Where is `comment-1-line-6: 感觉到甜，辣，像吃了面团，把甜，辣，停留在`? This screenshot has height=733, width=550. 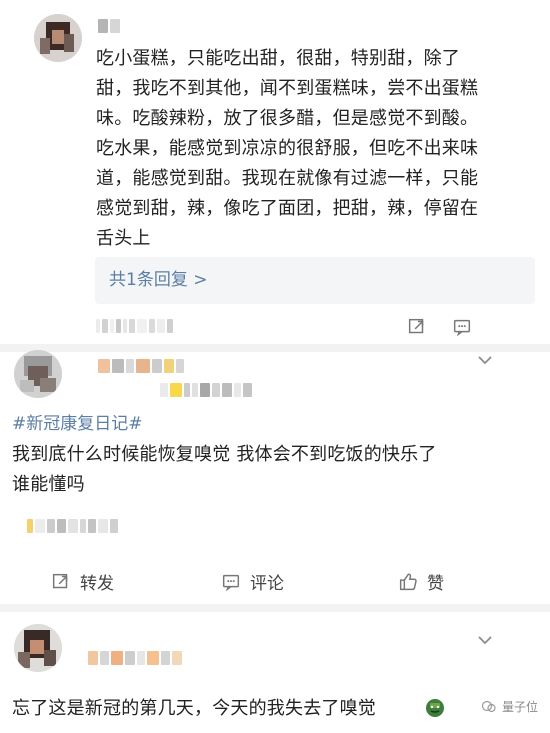 comment-1-line-6: 感觉到甜，辣，像吃了面团，把甜，辣，停留在 is located at coordinates (287, 208).